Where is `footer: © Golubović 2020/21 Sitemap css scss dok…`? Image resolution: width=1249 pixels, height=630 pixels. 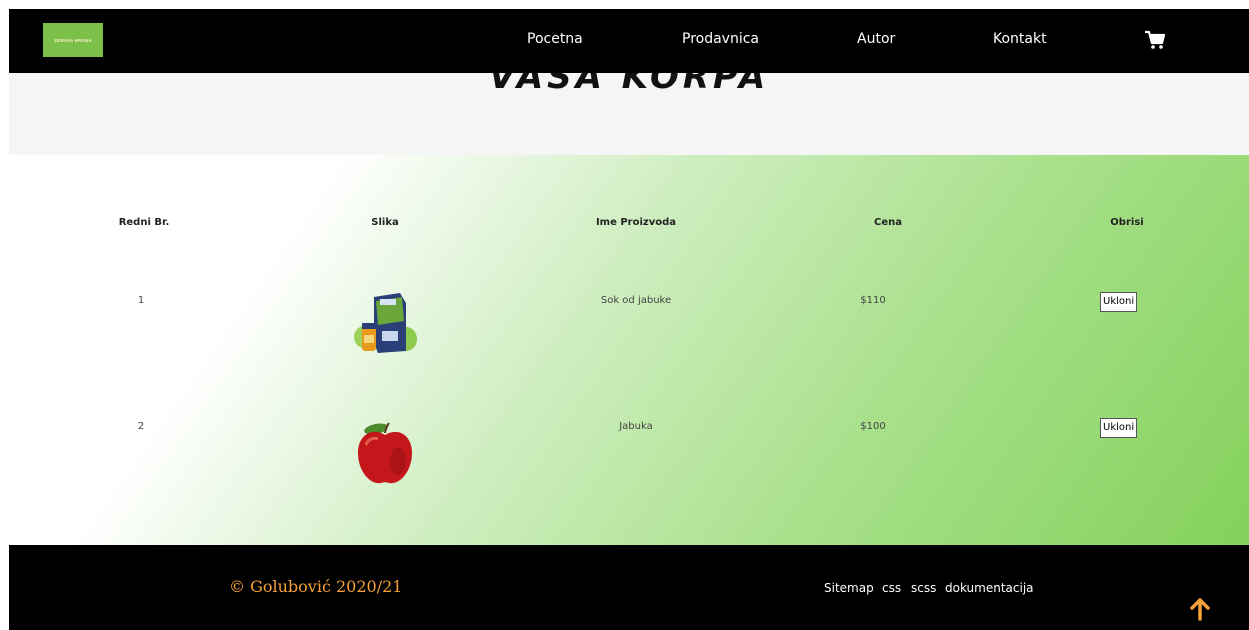
footer: © Golubović 2020/21 Sitemap css scss dok… is located at coordinates (629, 587).